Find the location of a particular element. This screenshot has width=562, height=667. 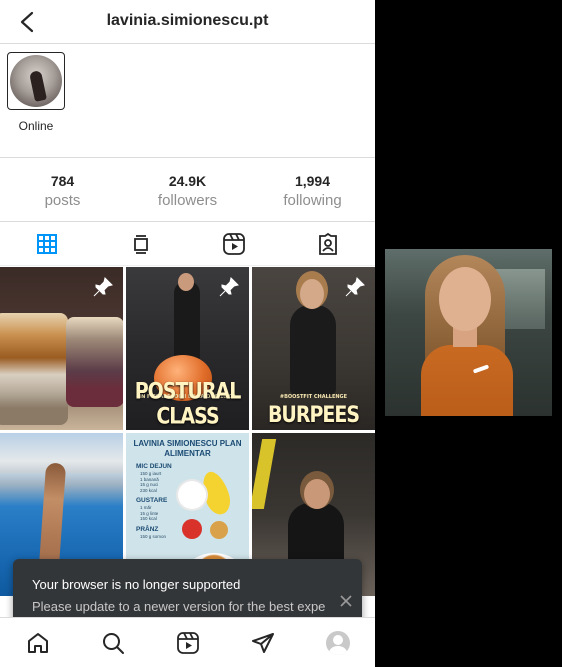

post-caption-big: POSTURAL CLASS is located at coordinates (188, 404).